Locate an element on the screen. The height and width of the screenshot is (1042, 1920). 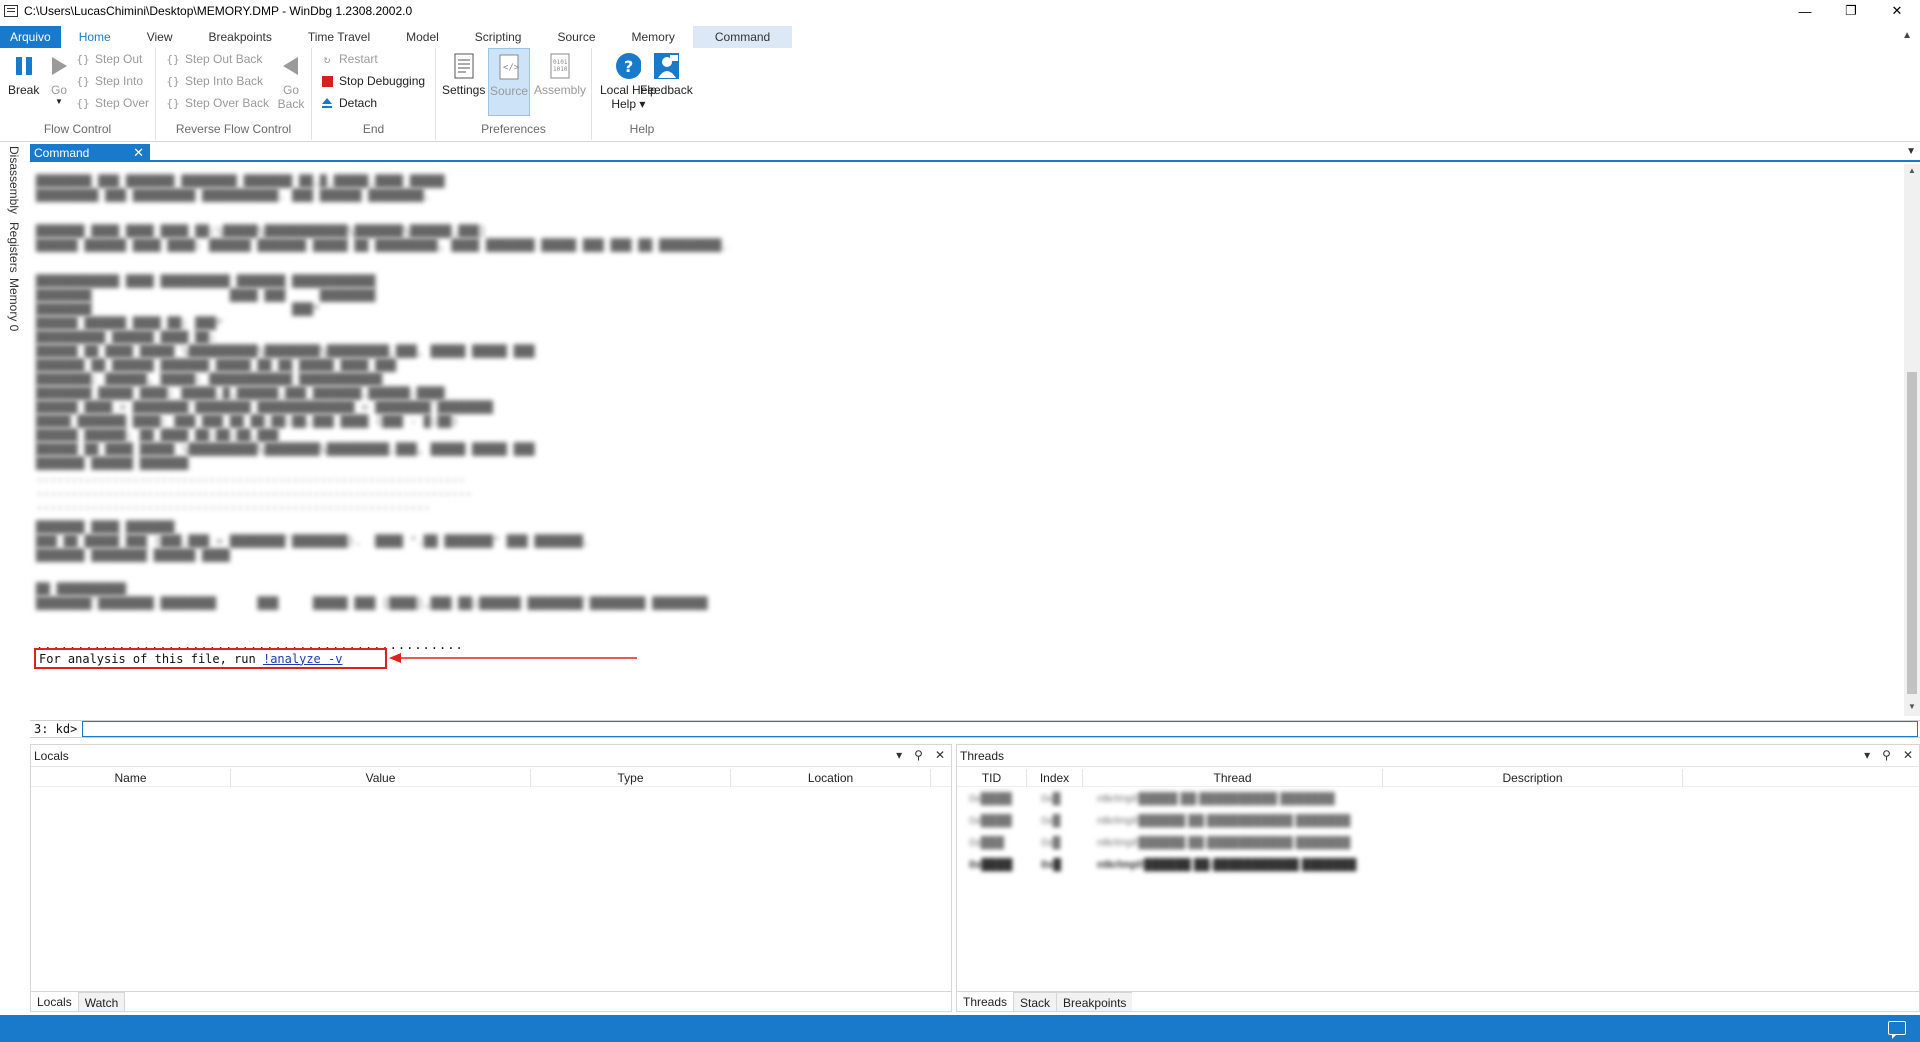
blurred-output-line: ███████ ████████ ██████ ████ is located at coordinates (133, 555).